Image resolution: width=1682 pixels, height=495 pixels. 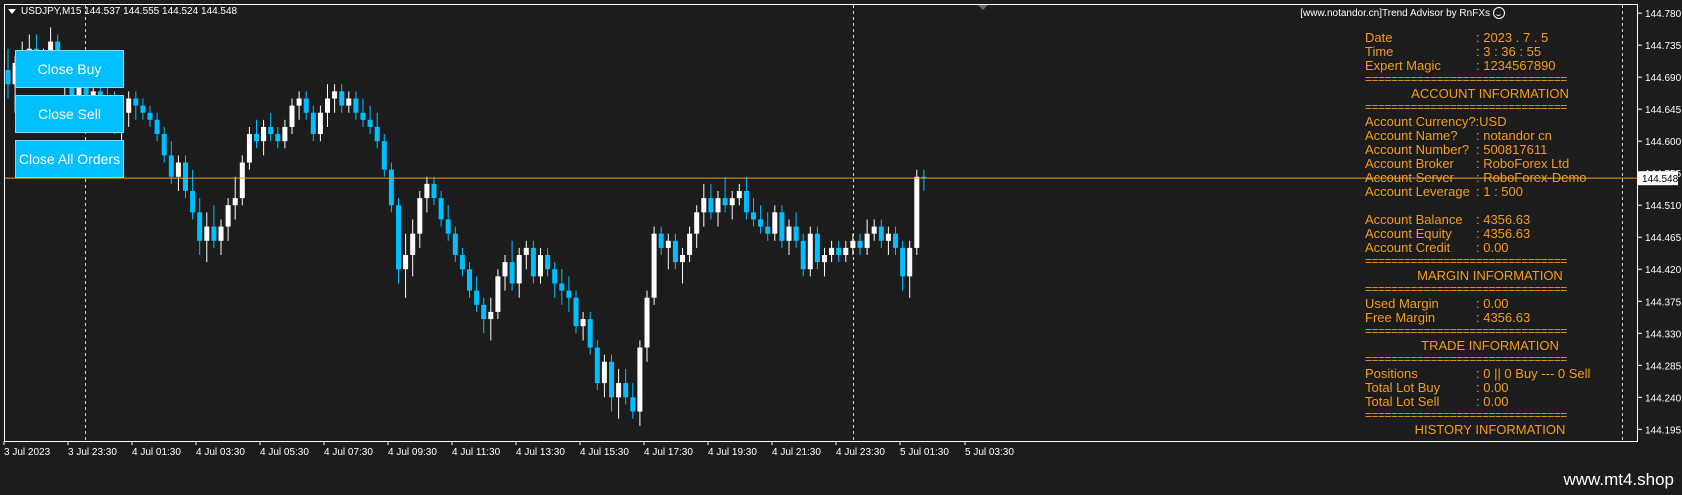 What do you see at coordinates (1663, 78) in the screenshot?
I see `price-tick-label: 144.690` at bounding box center [1663, 78].